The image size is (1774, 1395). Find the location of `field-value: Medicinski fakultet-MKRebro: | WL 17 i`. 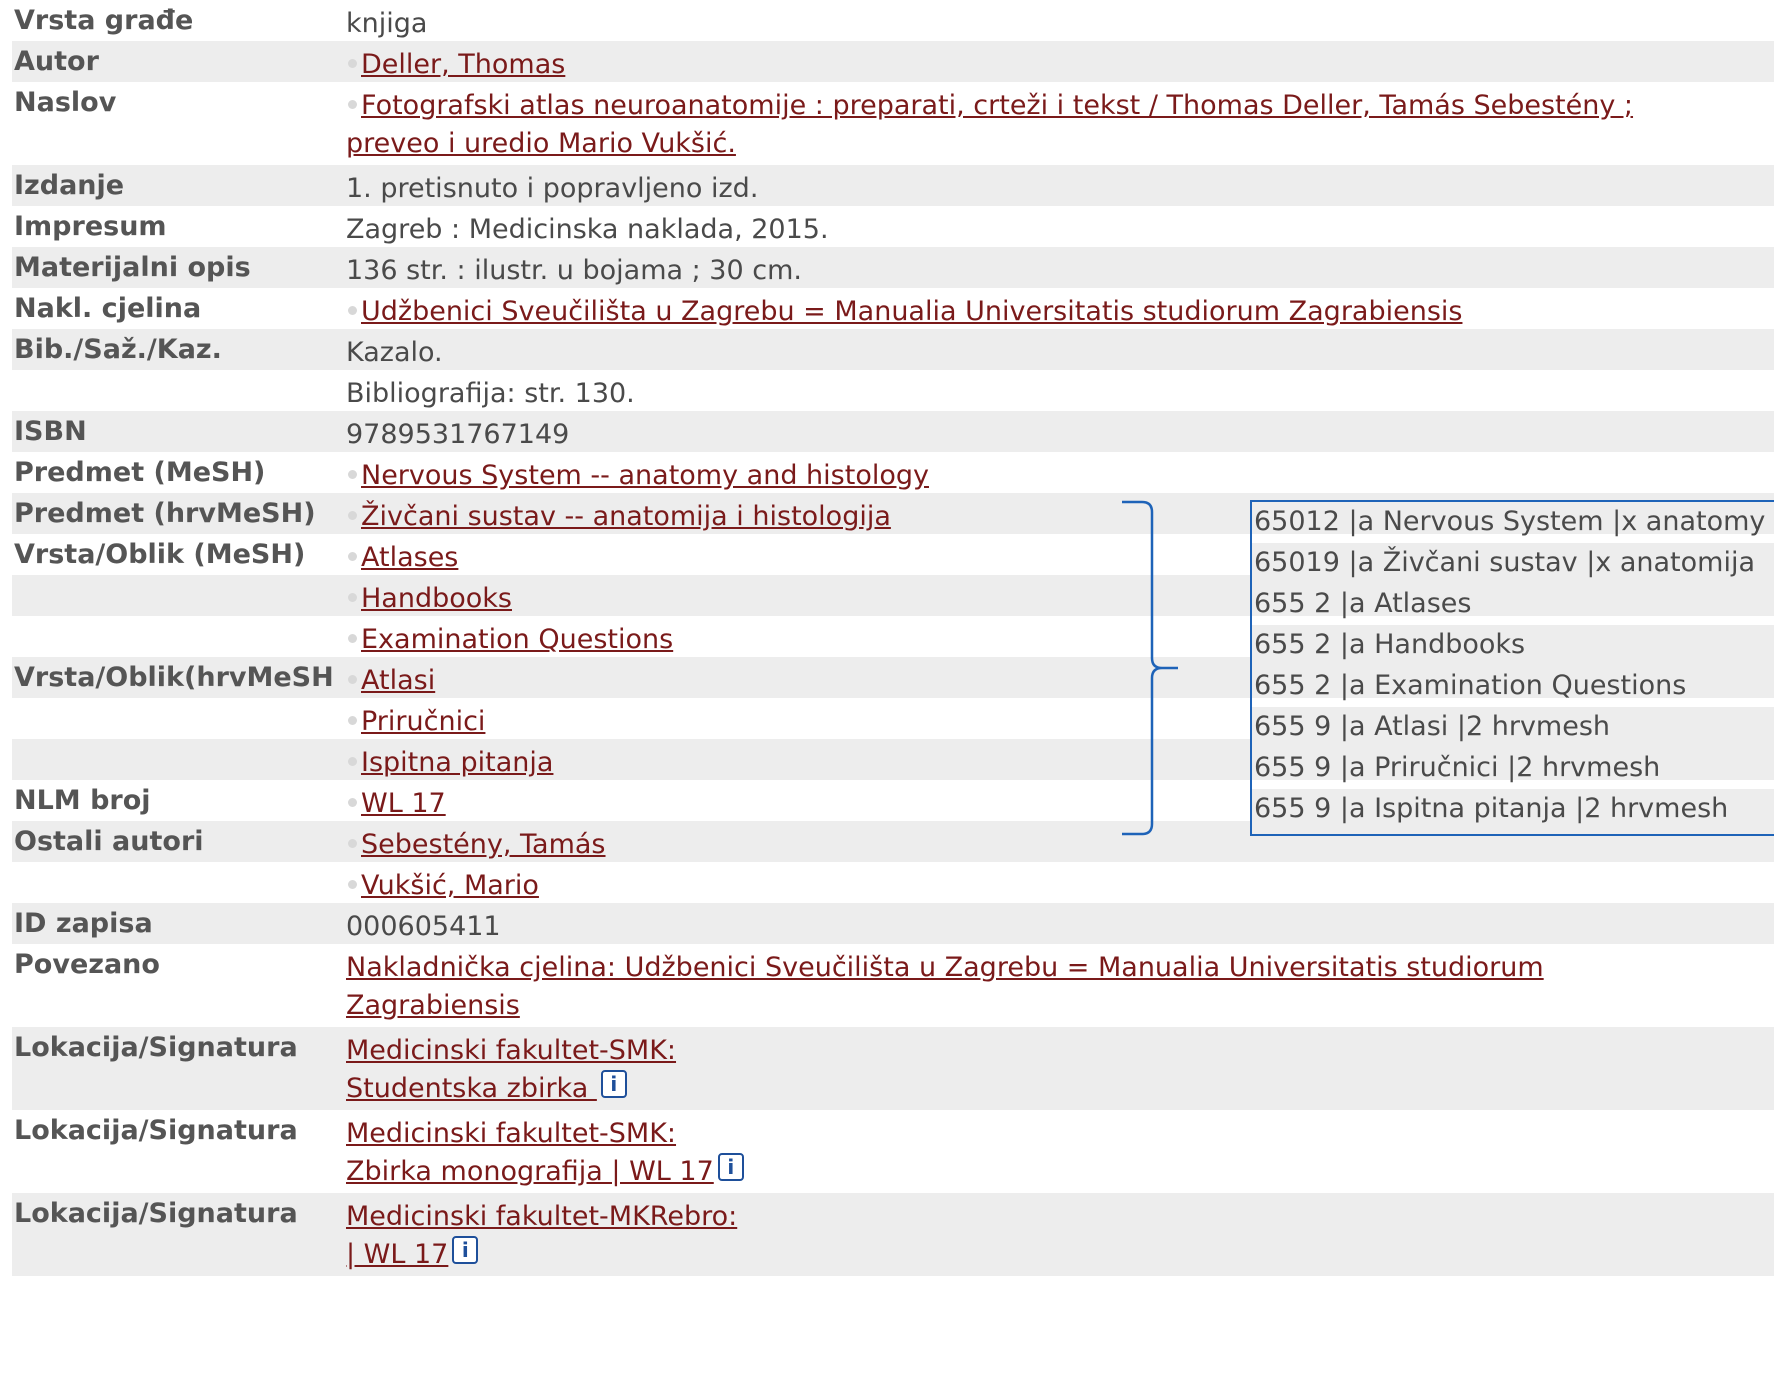

field-value: Medicinski fakultet-MKRebro: | WL 17 i is located at coordinates (1060, 1236).